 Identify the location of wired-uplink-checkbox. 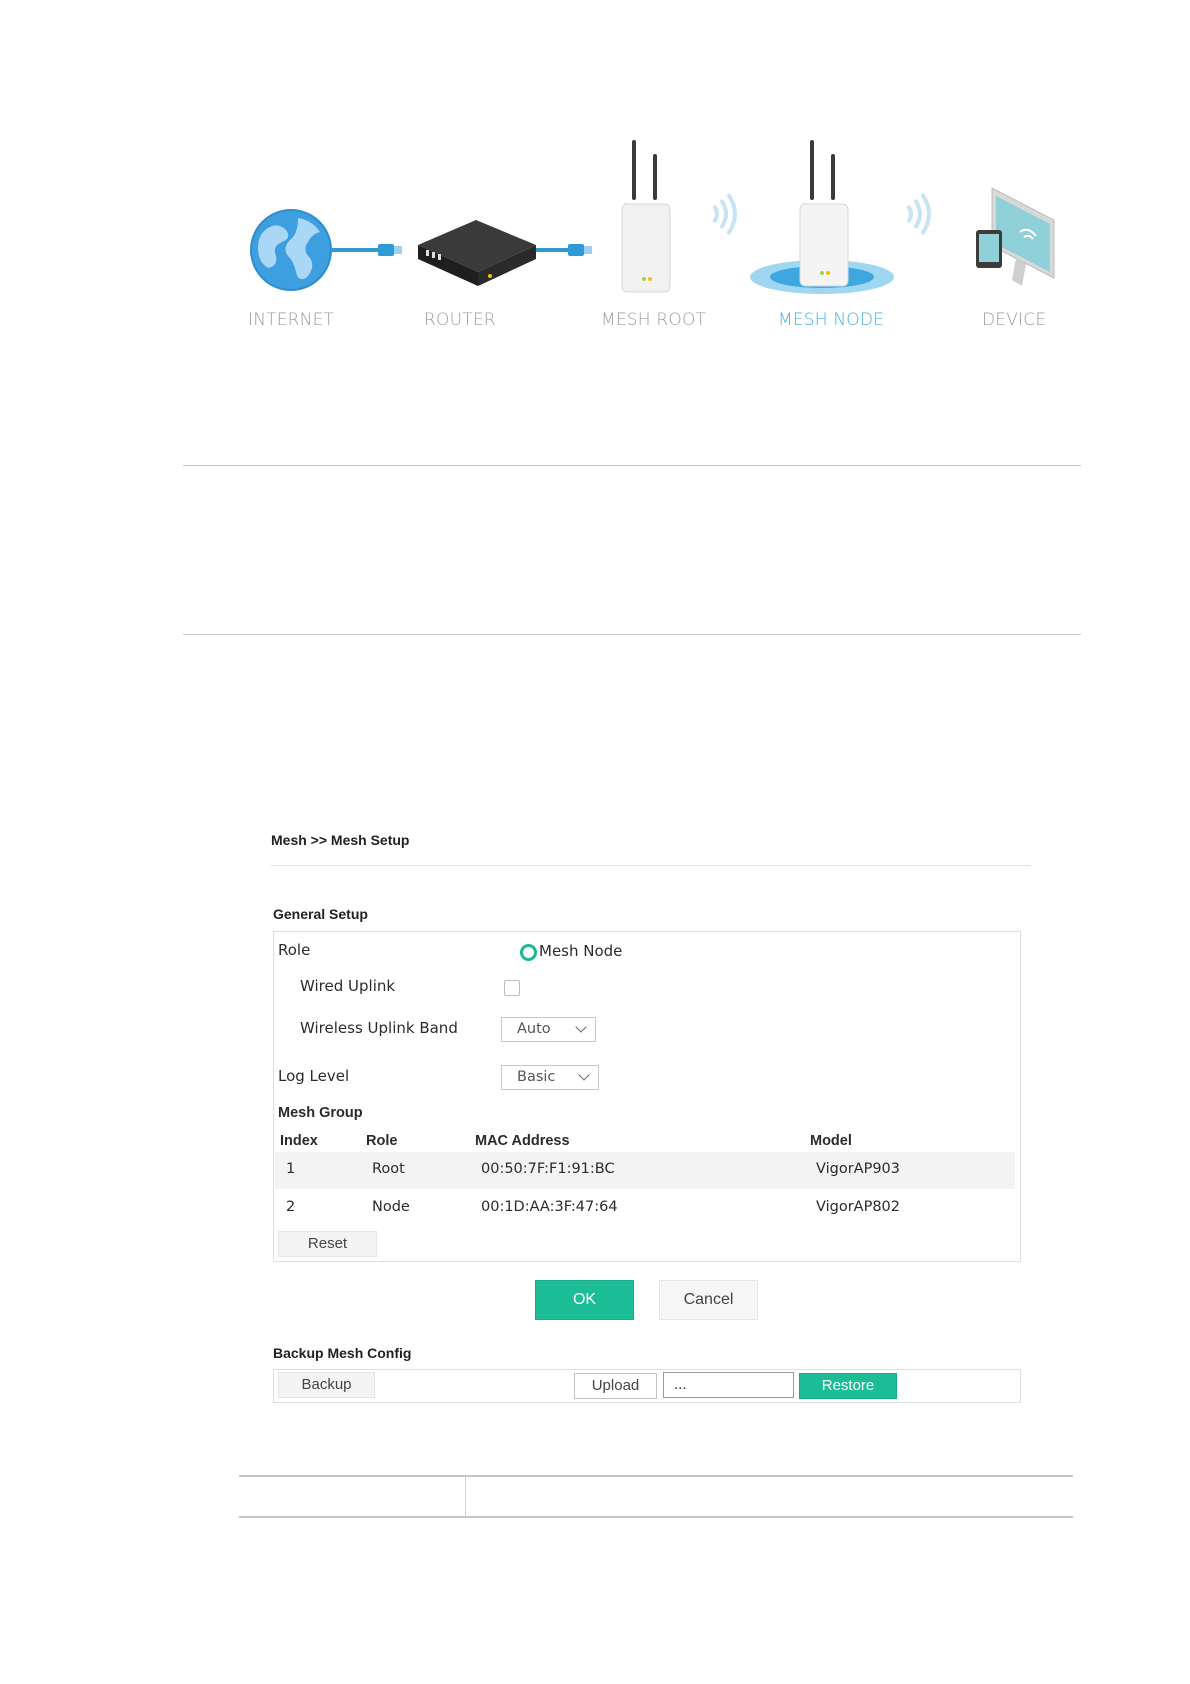
(512, 988).